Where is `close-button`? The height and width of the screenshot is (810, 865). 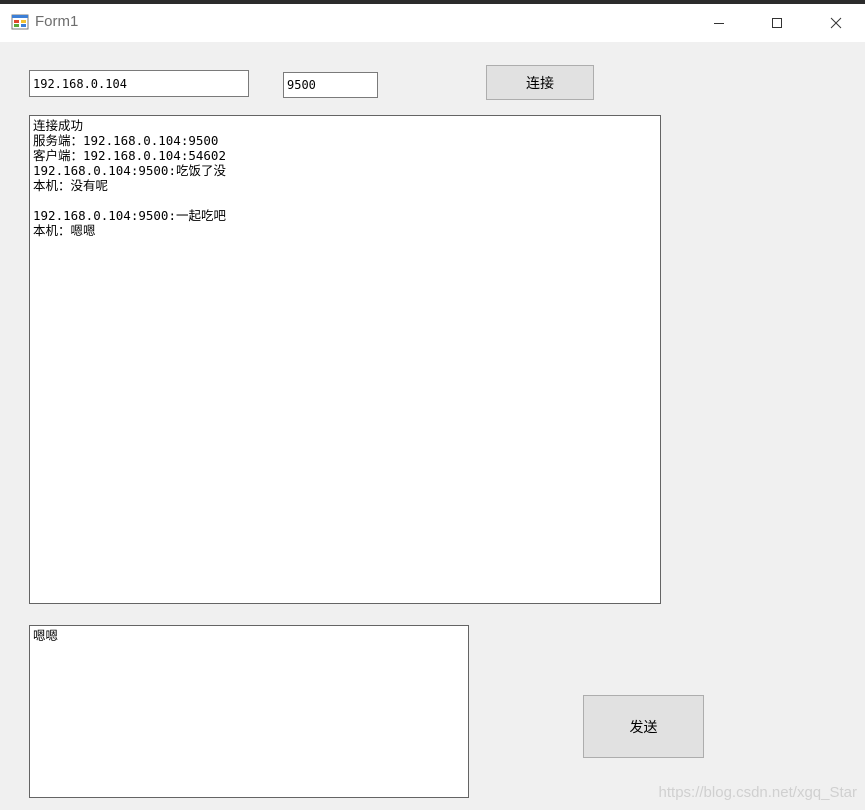
close-button is located at coordinates (836, 23).